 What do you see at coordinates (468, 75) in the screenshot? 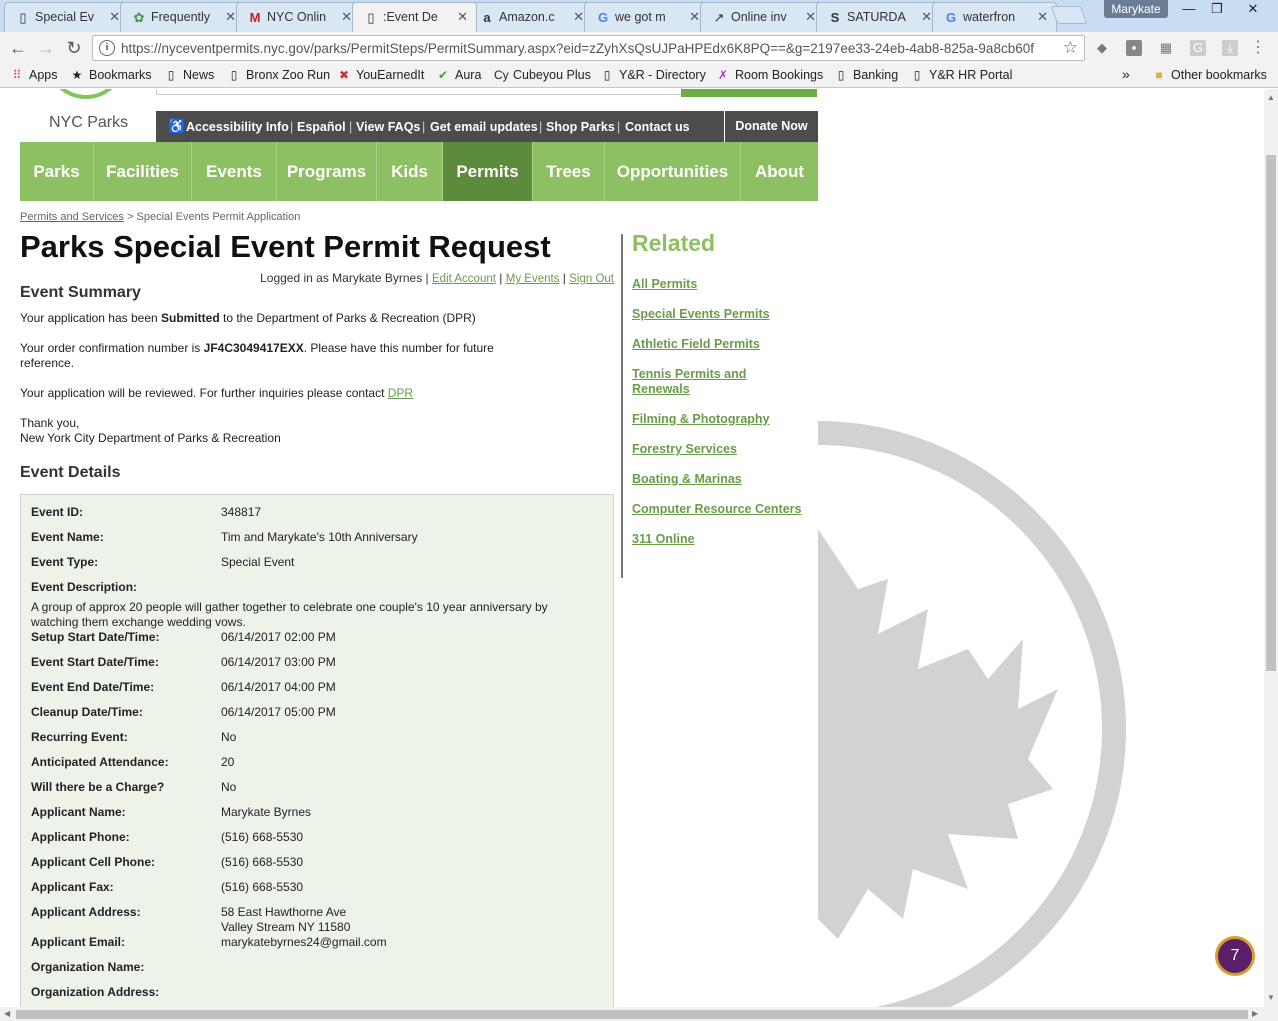
I see `bookmark-label: Aura` at bounding box center [468, 75].